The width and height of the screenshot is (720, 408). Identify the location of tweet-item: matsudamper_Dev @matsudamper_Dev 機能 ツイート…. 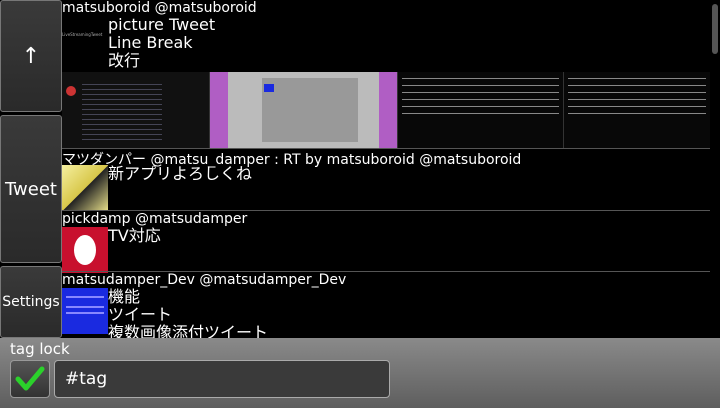
(386, 304).